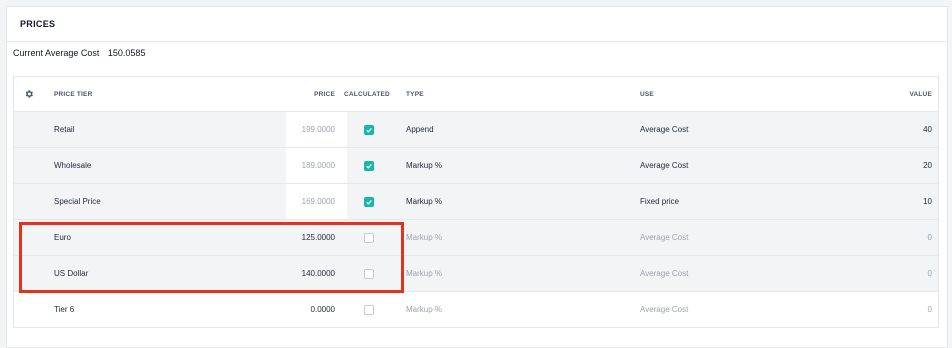 This screenshot has width=952, height=348. What do you see at coordinates (476, 238) in the screenshot?
I see `table-row: Euro 125.0000 Markup % Average Cost 0` at bounding box center [476, 238].